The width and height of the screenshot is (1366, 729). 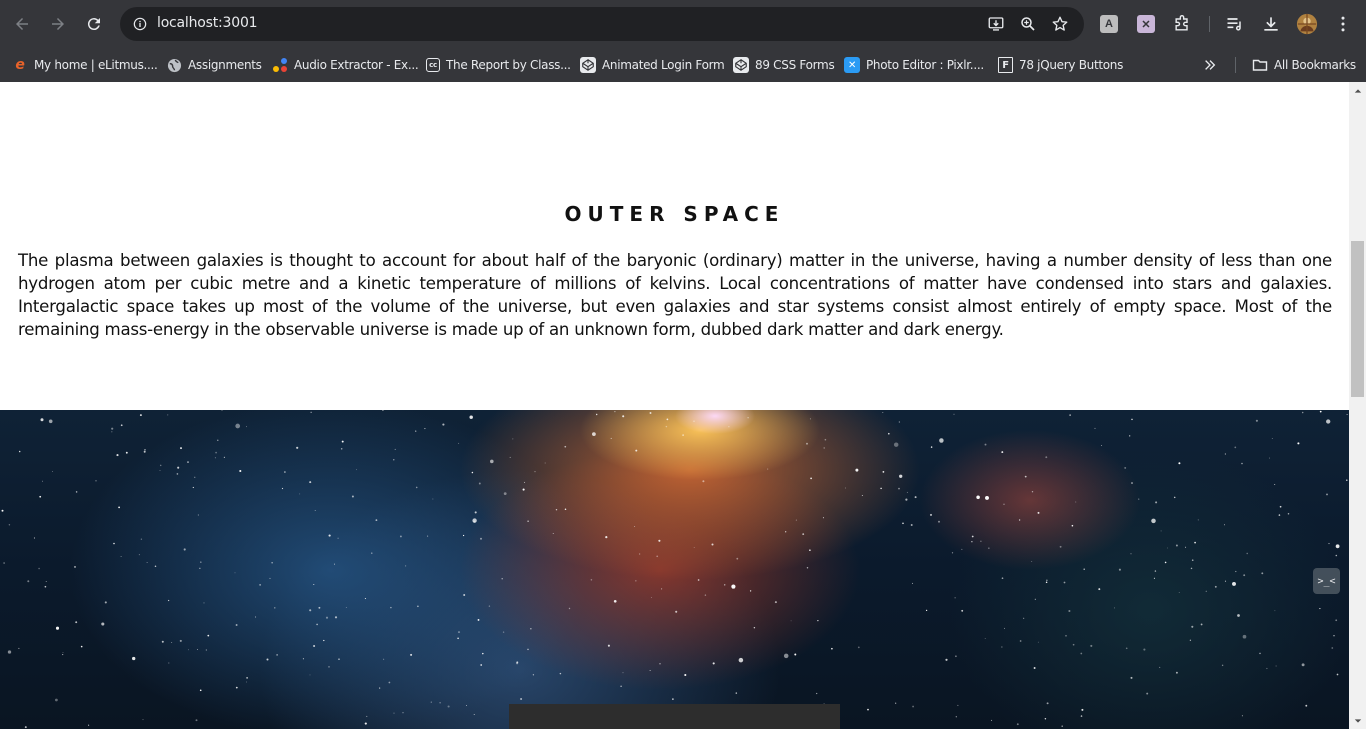 I want to click on bookmark-label: 89 CSS Forms, so click(x=795, y=65).